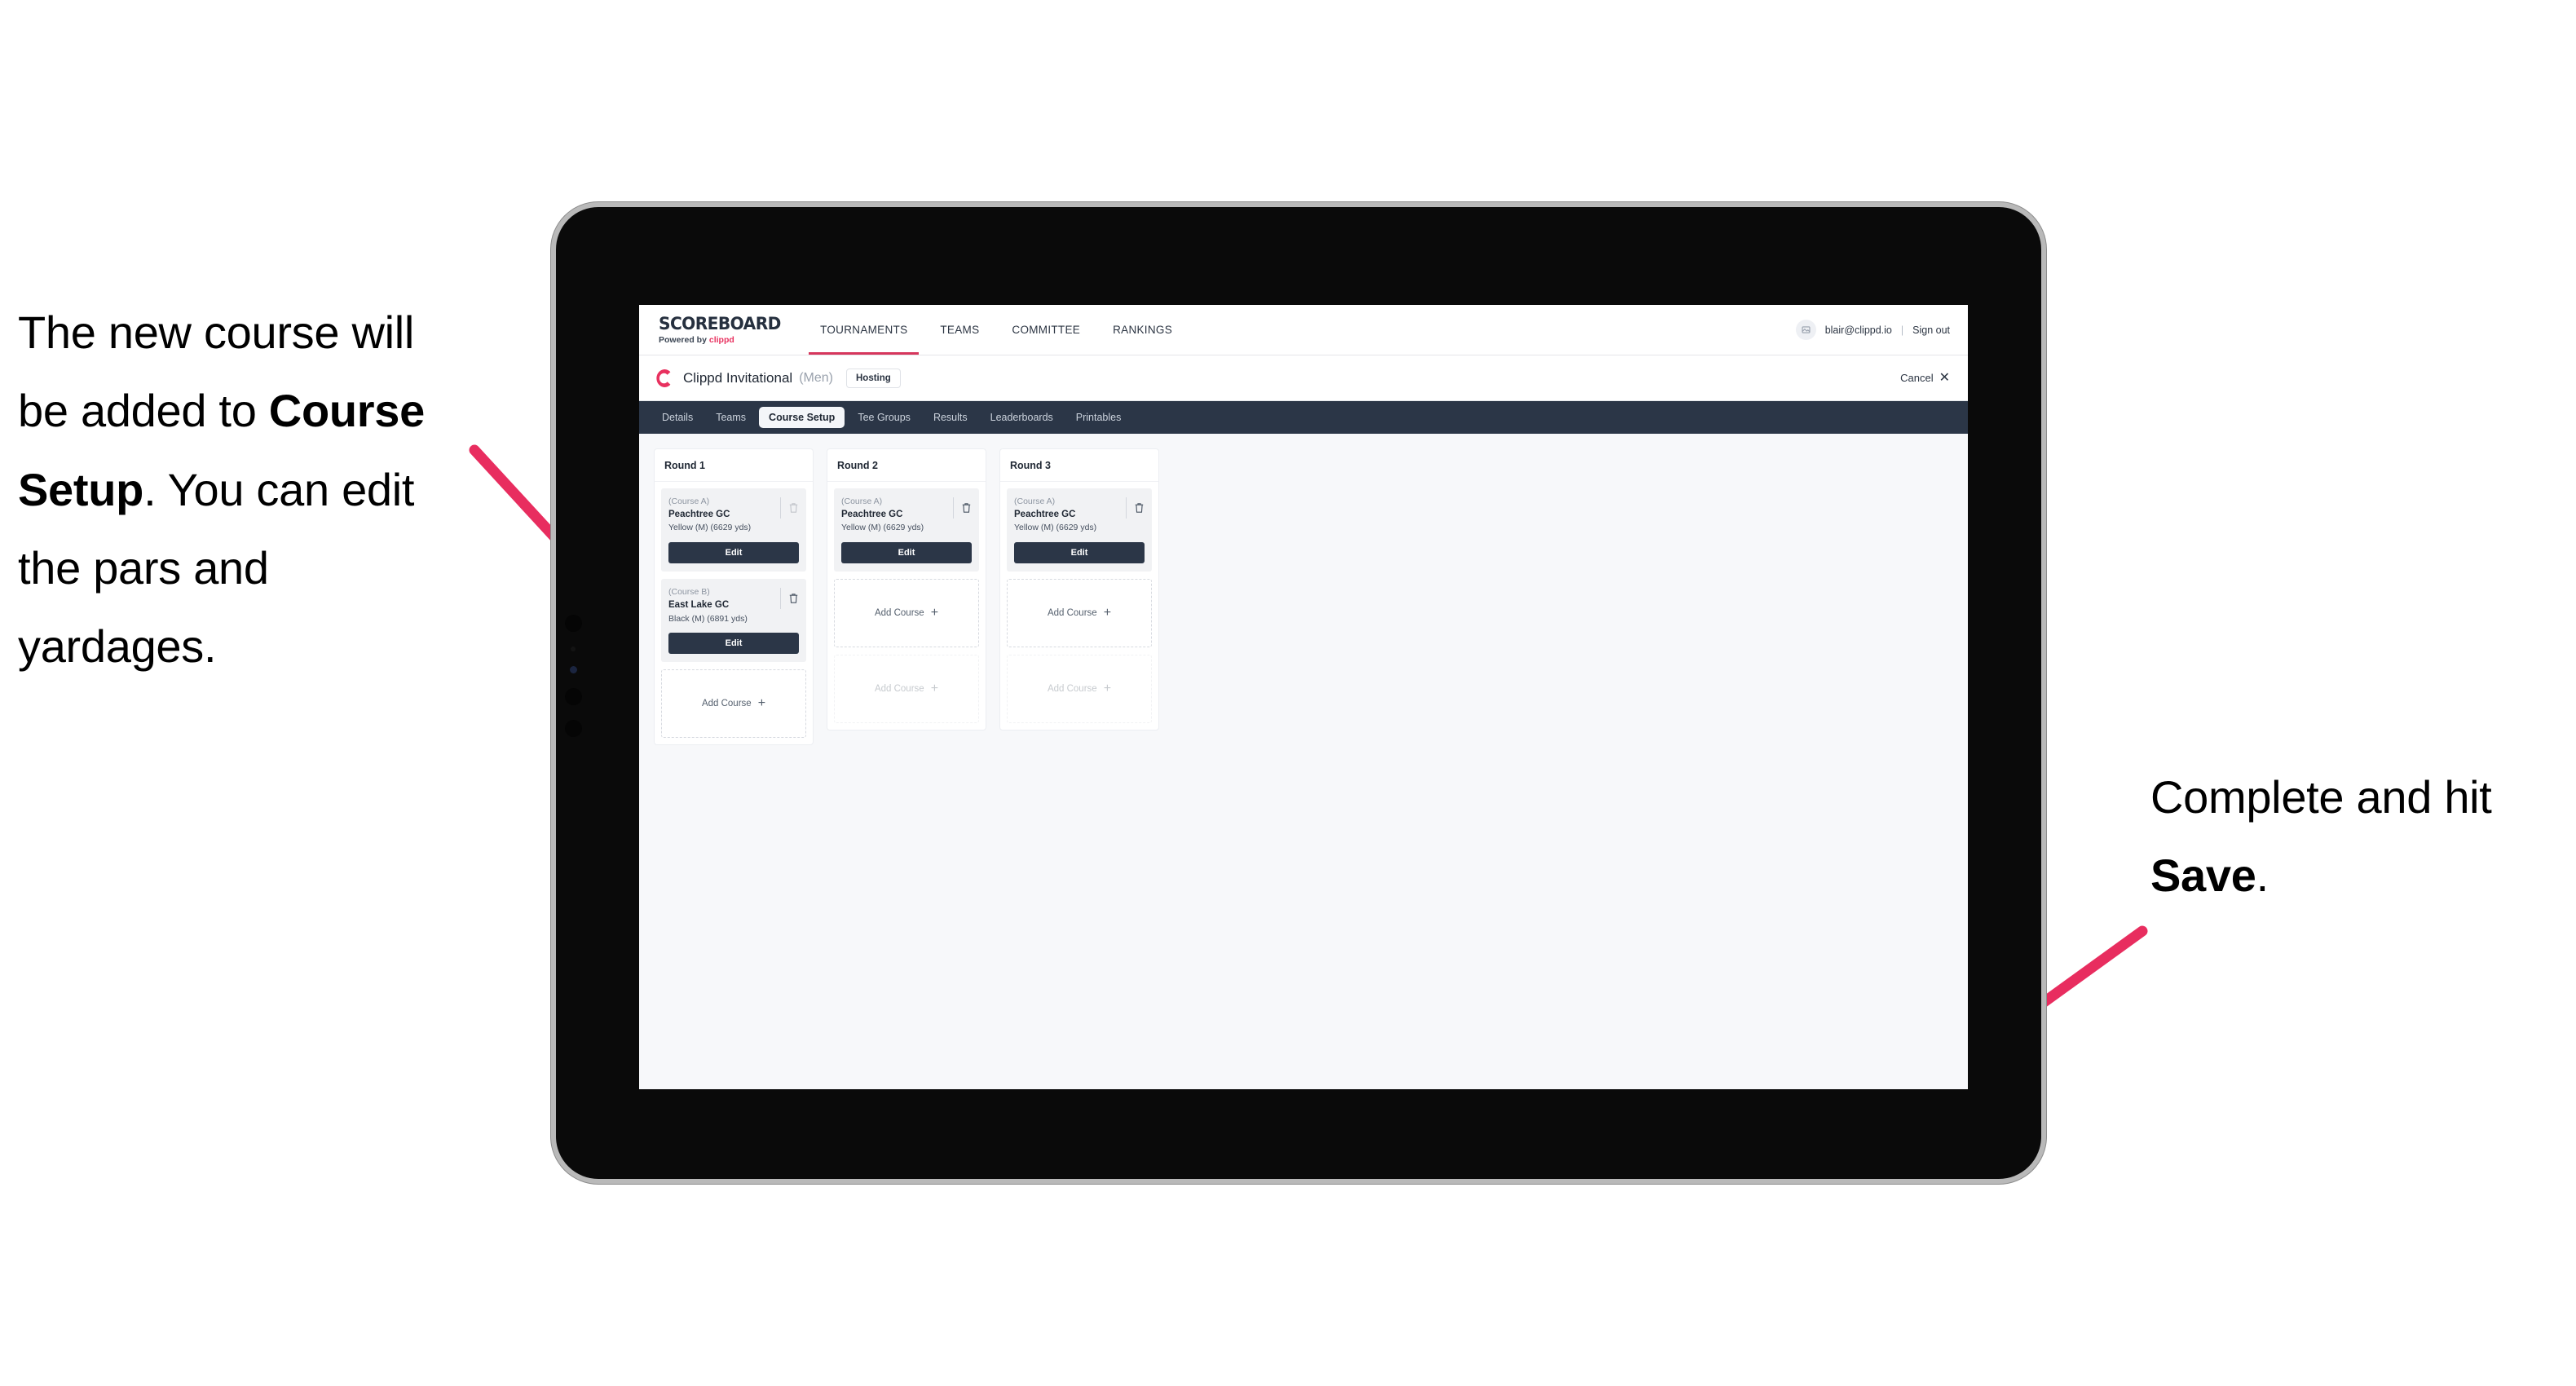 The height and width of the screenshot is (1386, 2576). What do you see at coordinates (663, 378) in the screenshot?
I see `clippd-c-logo` at bounding box center [663, 378].